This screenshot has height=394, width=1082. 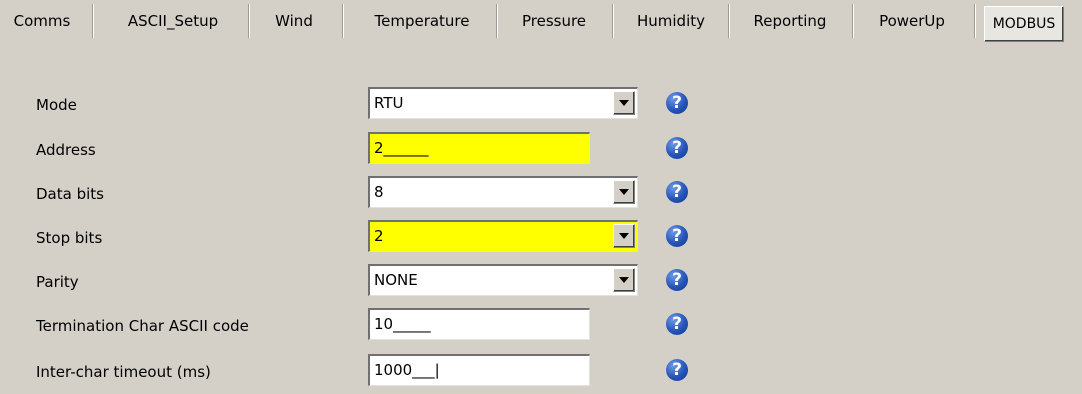 What do you see at coordinates (503, 192) in the screenshot?
I see `data-bits-select: 8` at bounding box center [503, 192].